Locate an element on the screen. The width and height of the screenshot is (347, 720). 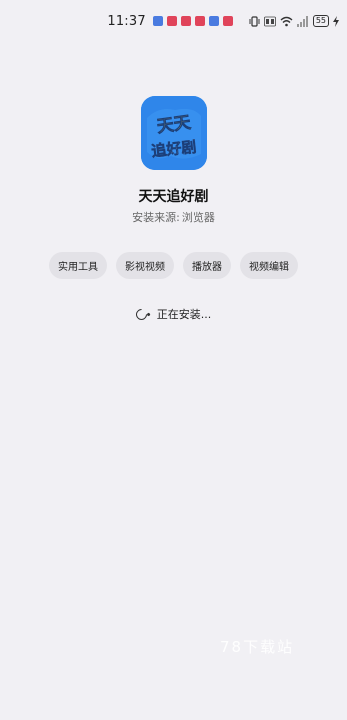
tag-video: 影视视频 is located at coordinates (145, 265).